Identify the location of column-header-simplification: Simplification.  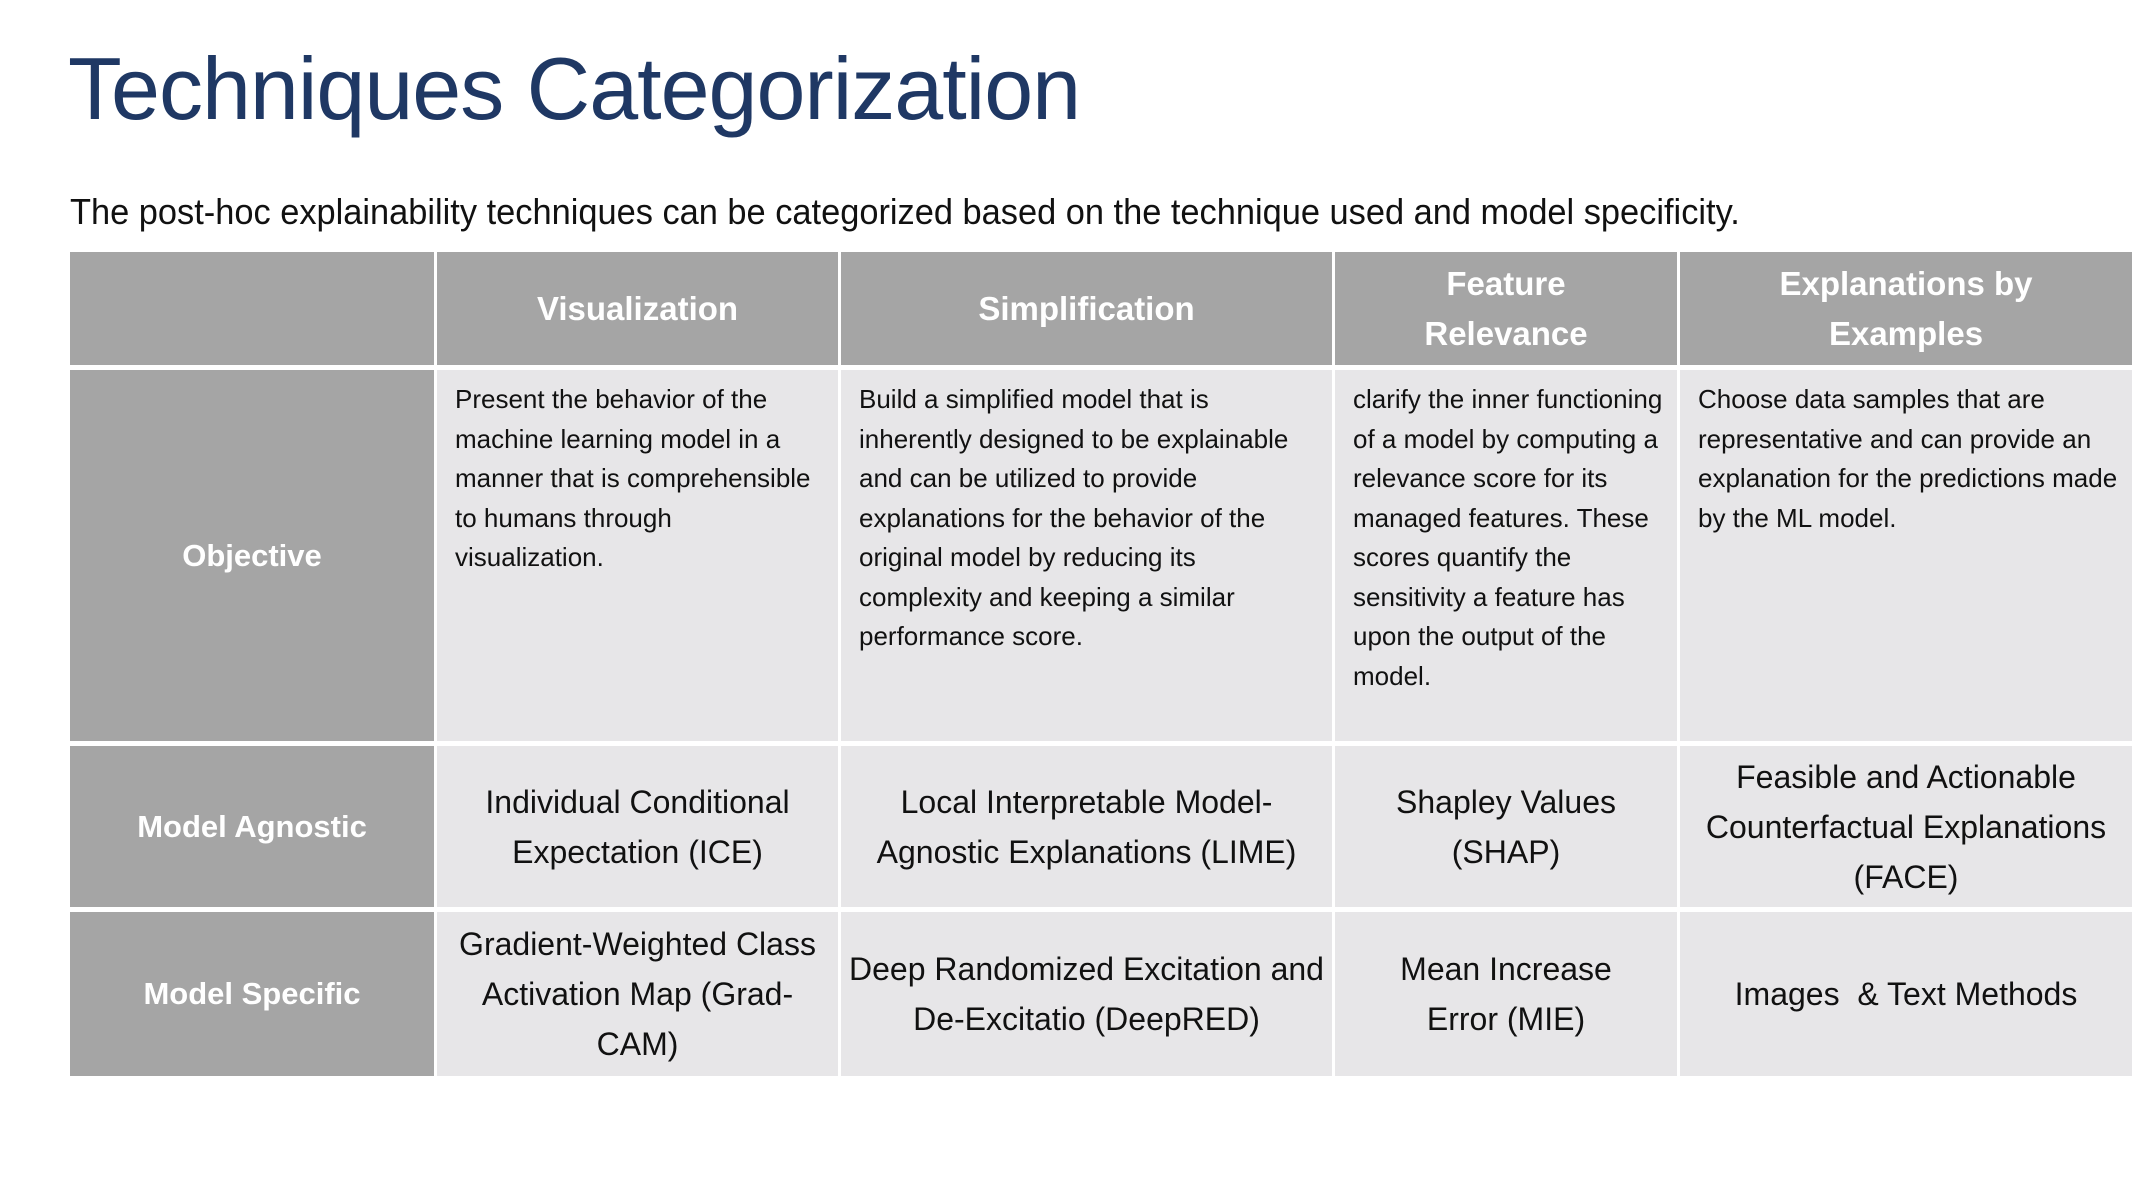
(1088, 311).